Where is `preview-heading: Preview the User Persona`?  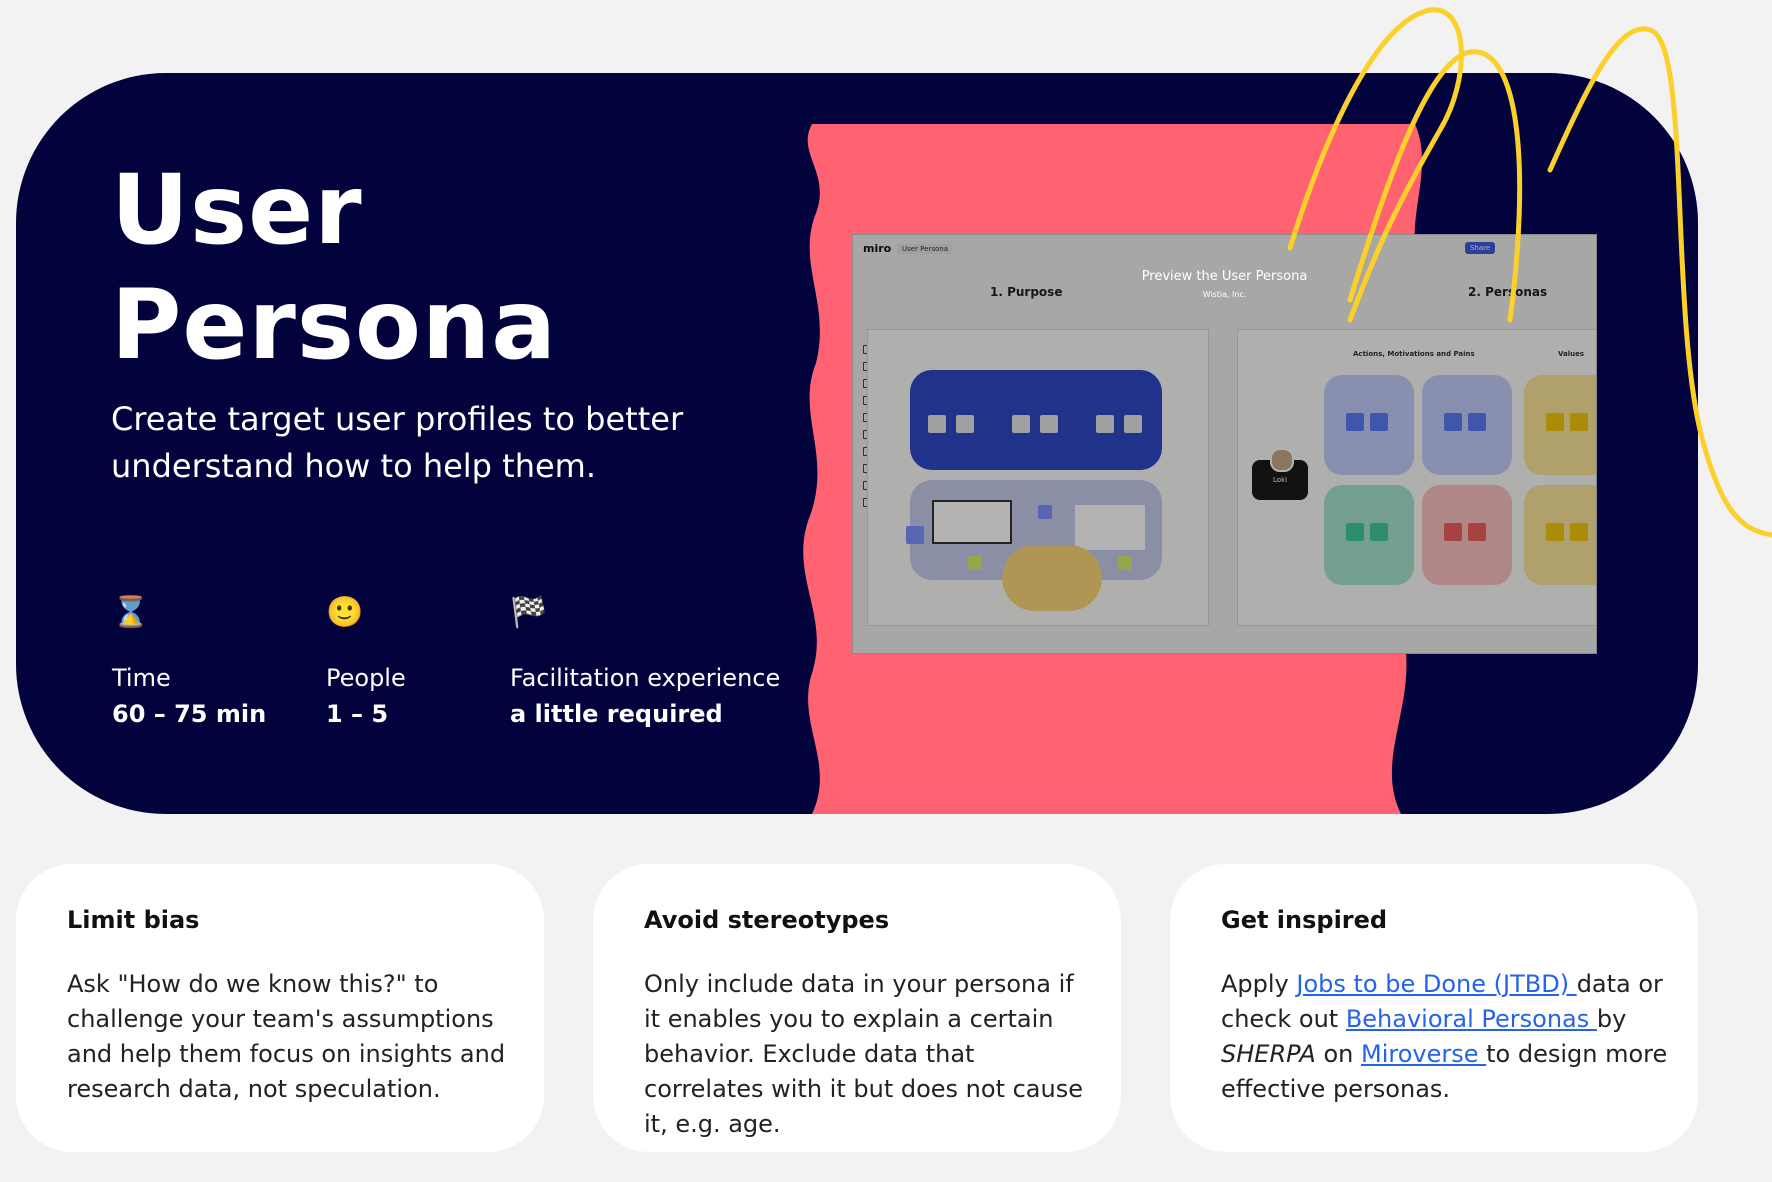
preview-heading: Preview the User Persona is located at coordinates (1224, 276).